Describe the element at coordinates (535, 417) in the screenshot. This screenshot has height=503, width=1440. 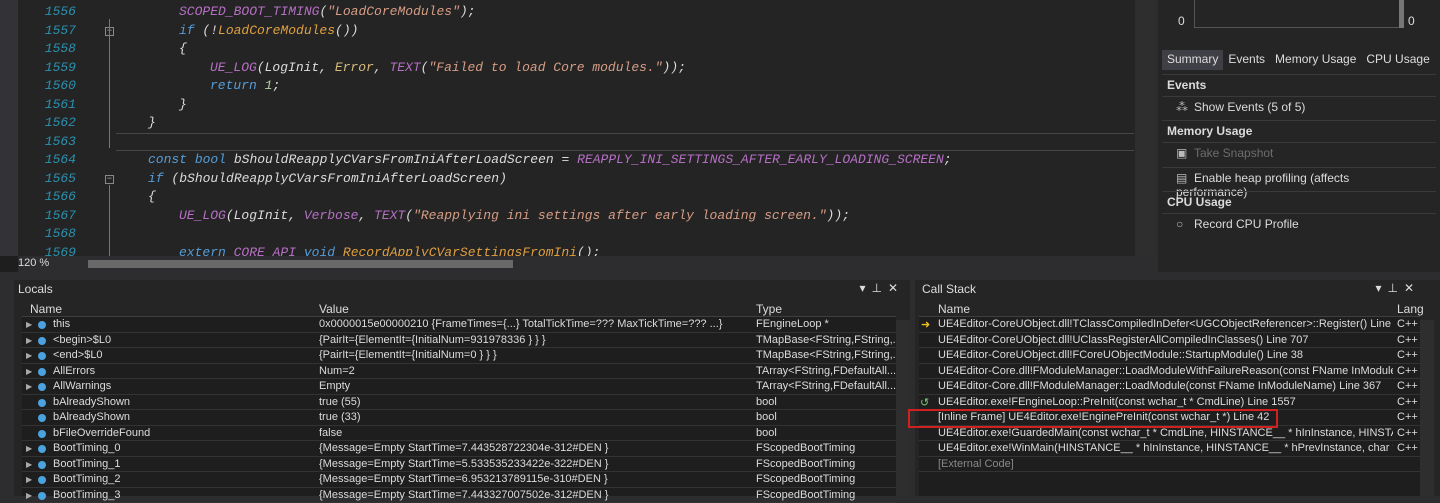
I see `variable-value: true (33)` at that location.